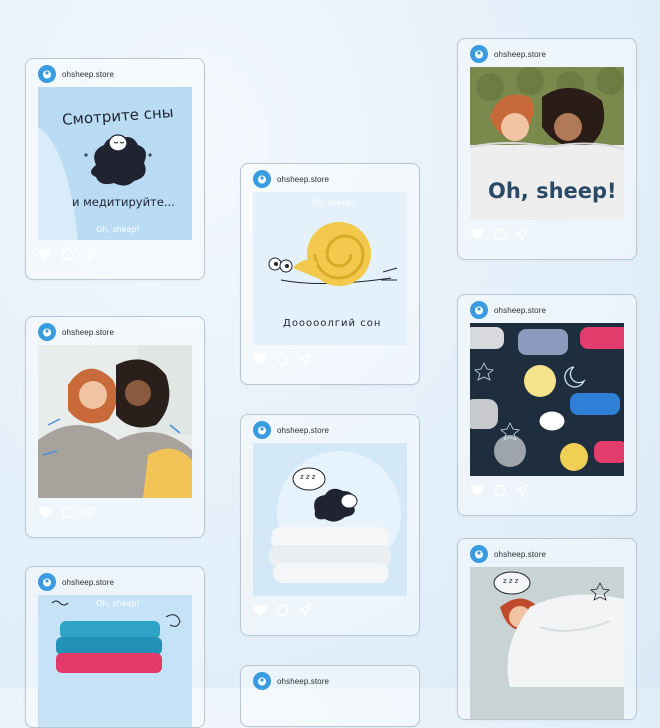 This screenshot has width=660, height=728. I want to click on watermark-text: Oh, sheep!, so click(118, 229).